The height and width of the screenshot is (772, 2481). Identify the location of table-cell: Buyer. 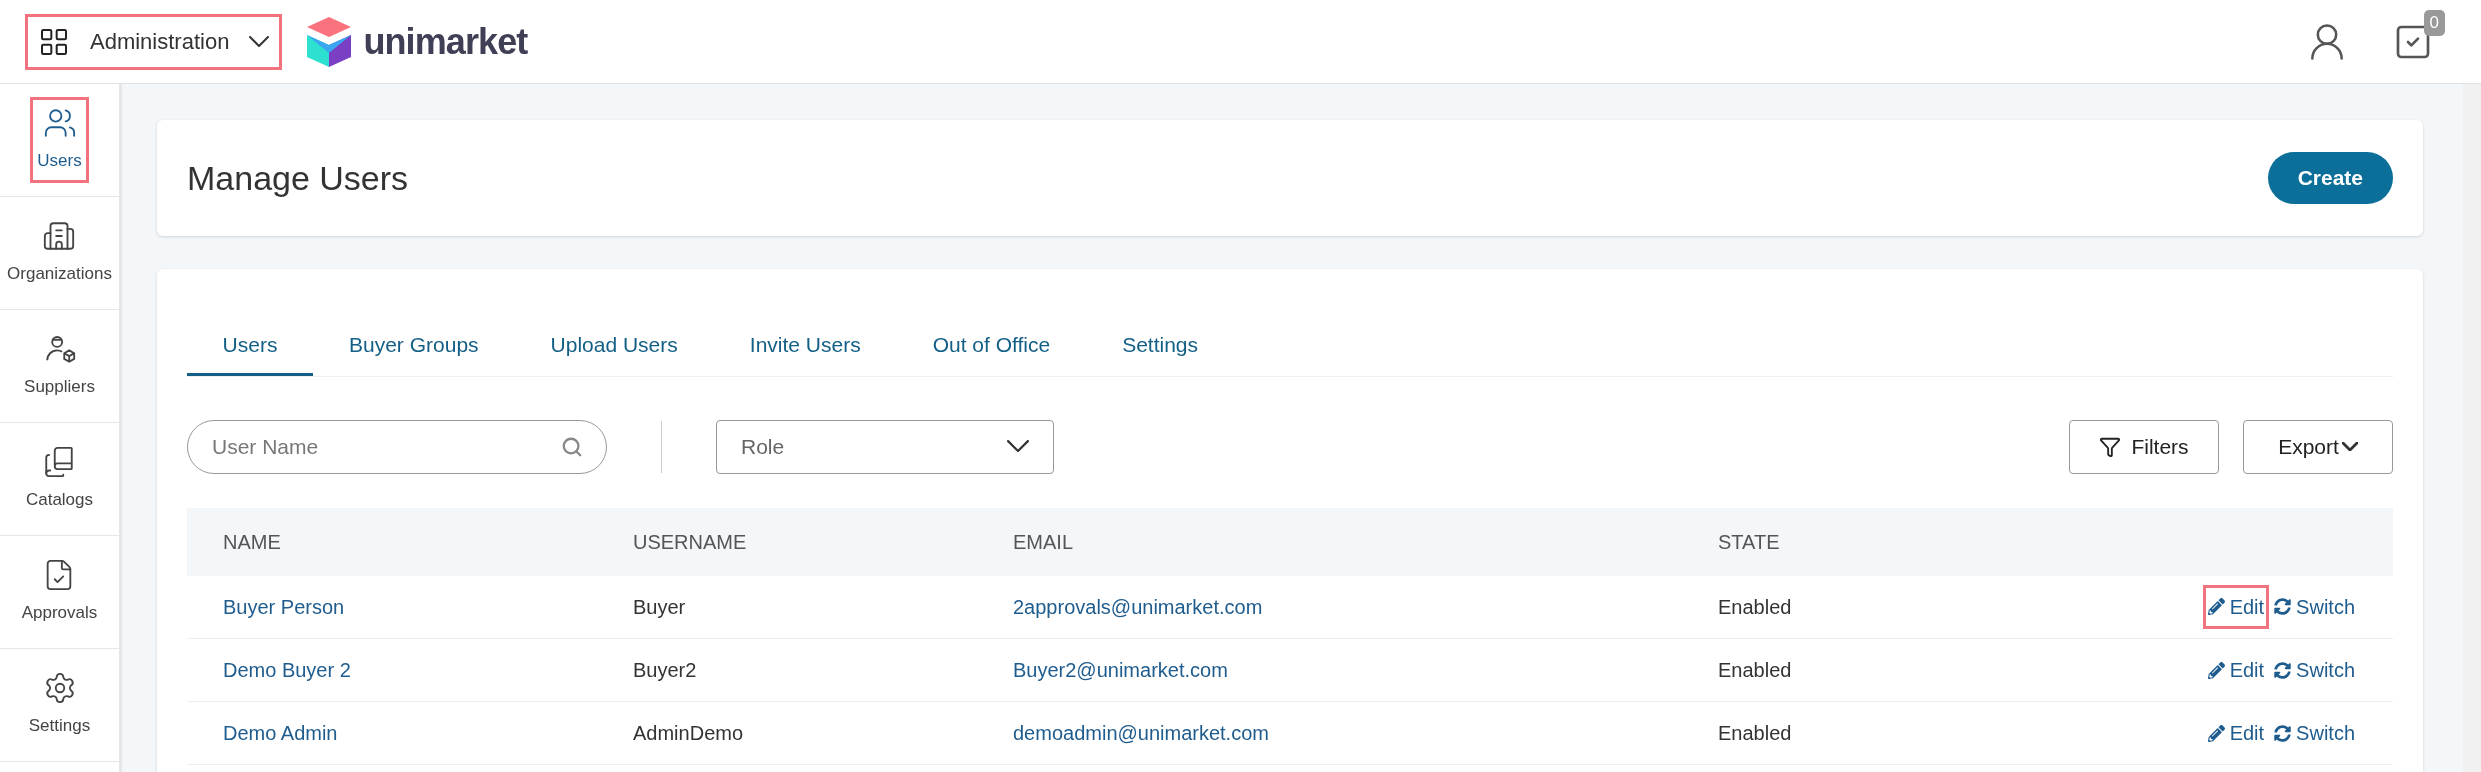
(787, 607).